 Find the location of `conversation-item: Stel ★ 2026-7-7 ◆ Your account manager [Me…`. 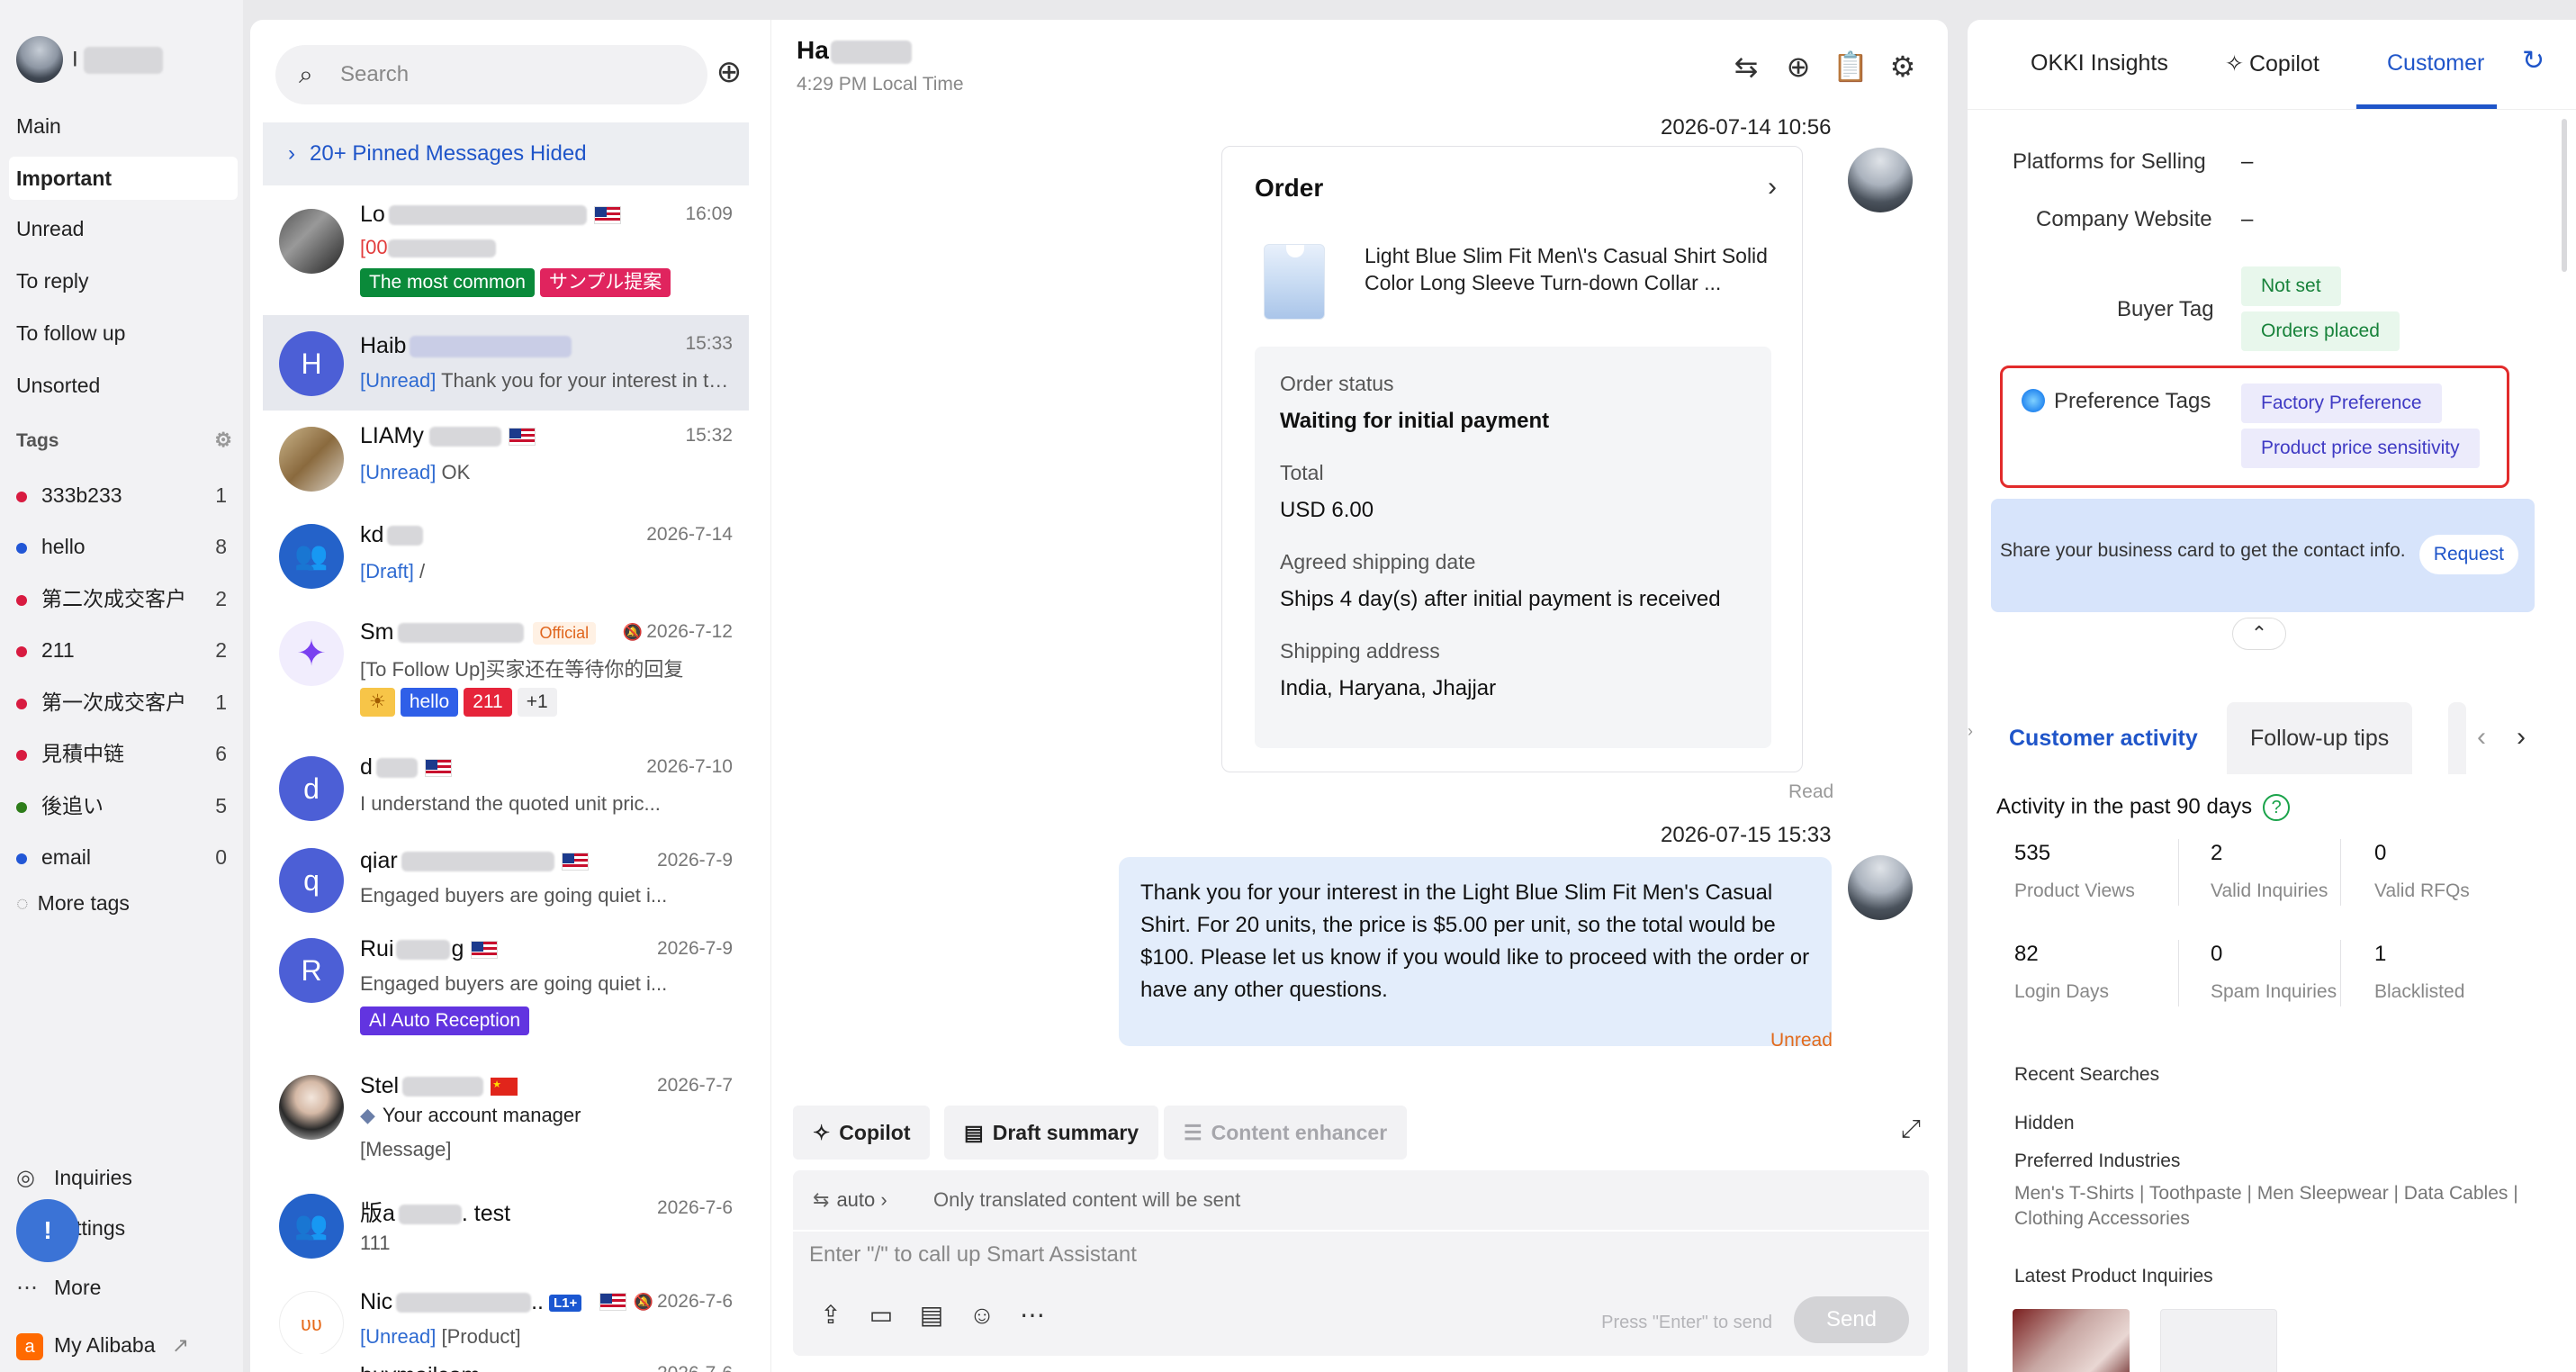

conversation-item: Stel ★ 2026-7-7 ◆ Your account manager [Me… is located at coordinates (506, 1120).